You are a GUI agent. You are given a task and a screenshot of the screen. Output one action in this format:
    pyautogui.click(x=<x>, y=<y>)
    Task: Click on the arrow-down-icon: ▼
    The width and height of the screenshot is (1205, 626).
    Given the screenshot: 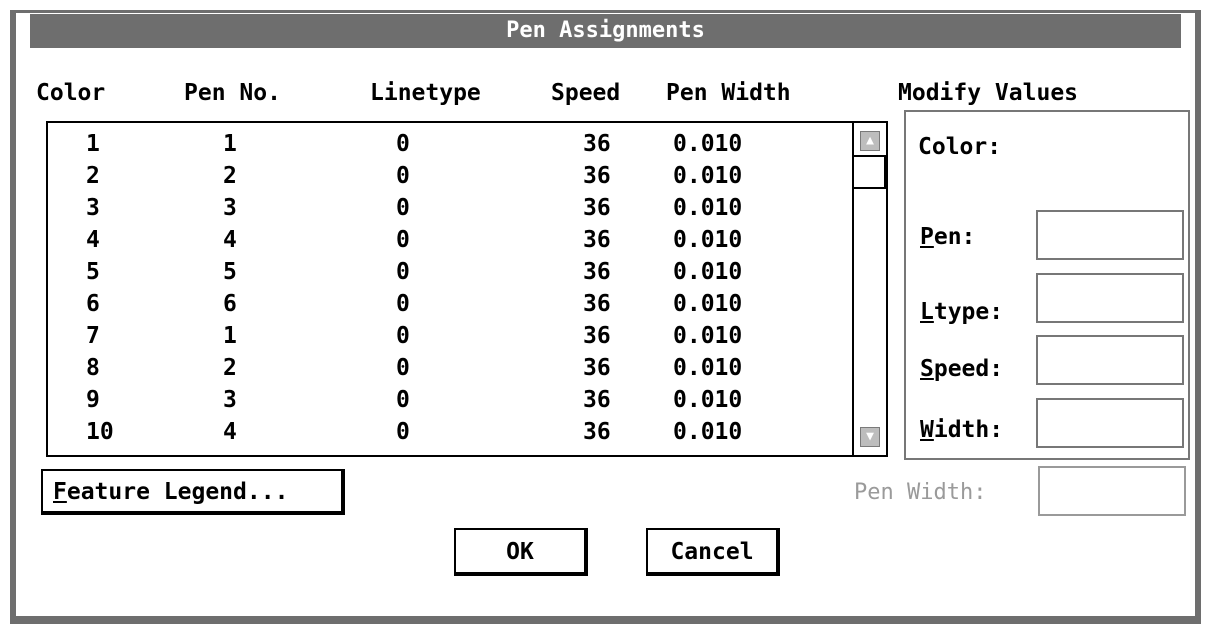 What is the action you would take?
    pyautogui.click(x=870, y=437)
    